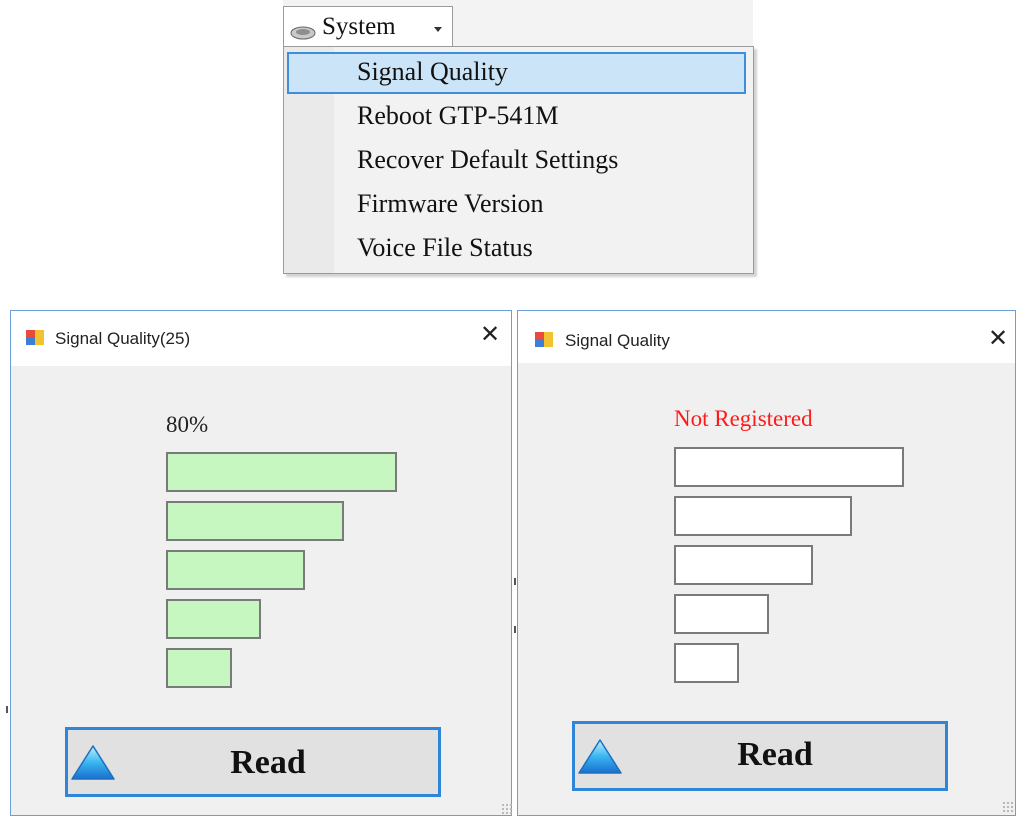 This screenshot has width=1016, height=816. Describe the element at coordinates (187, 424) in the screenshot. I see `signal-percent-label: 80%` at that location.